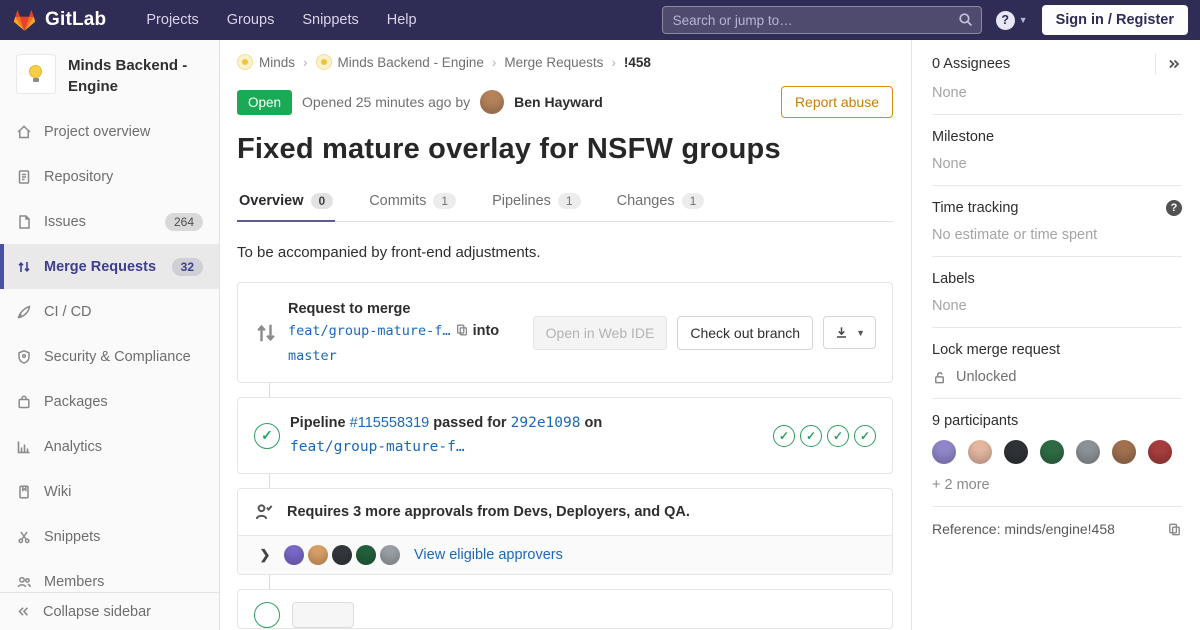 The height and width of the screenshot is (630, 1200). Describe the element at coordinates (1174, 208) in the screenshot. I see `time-tracking-help-icon: ?` at that location.